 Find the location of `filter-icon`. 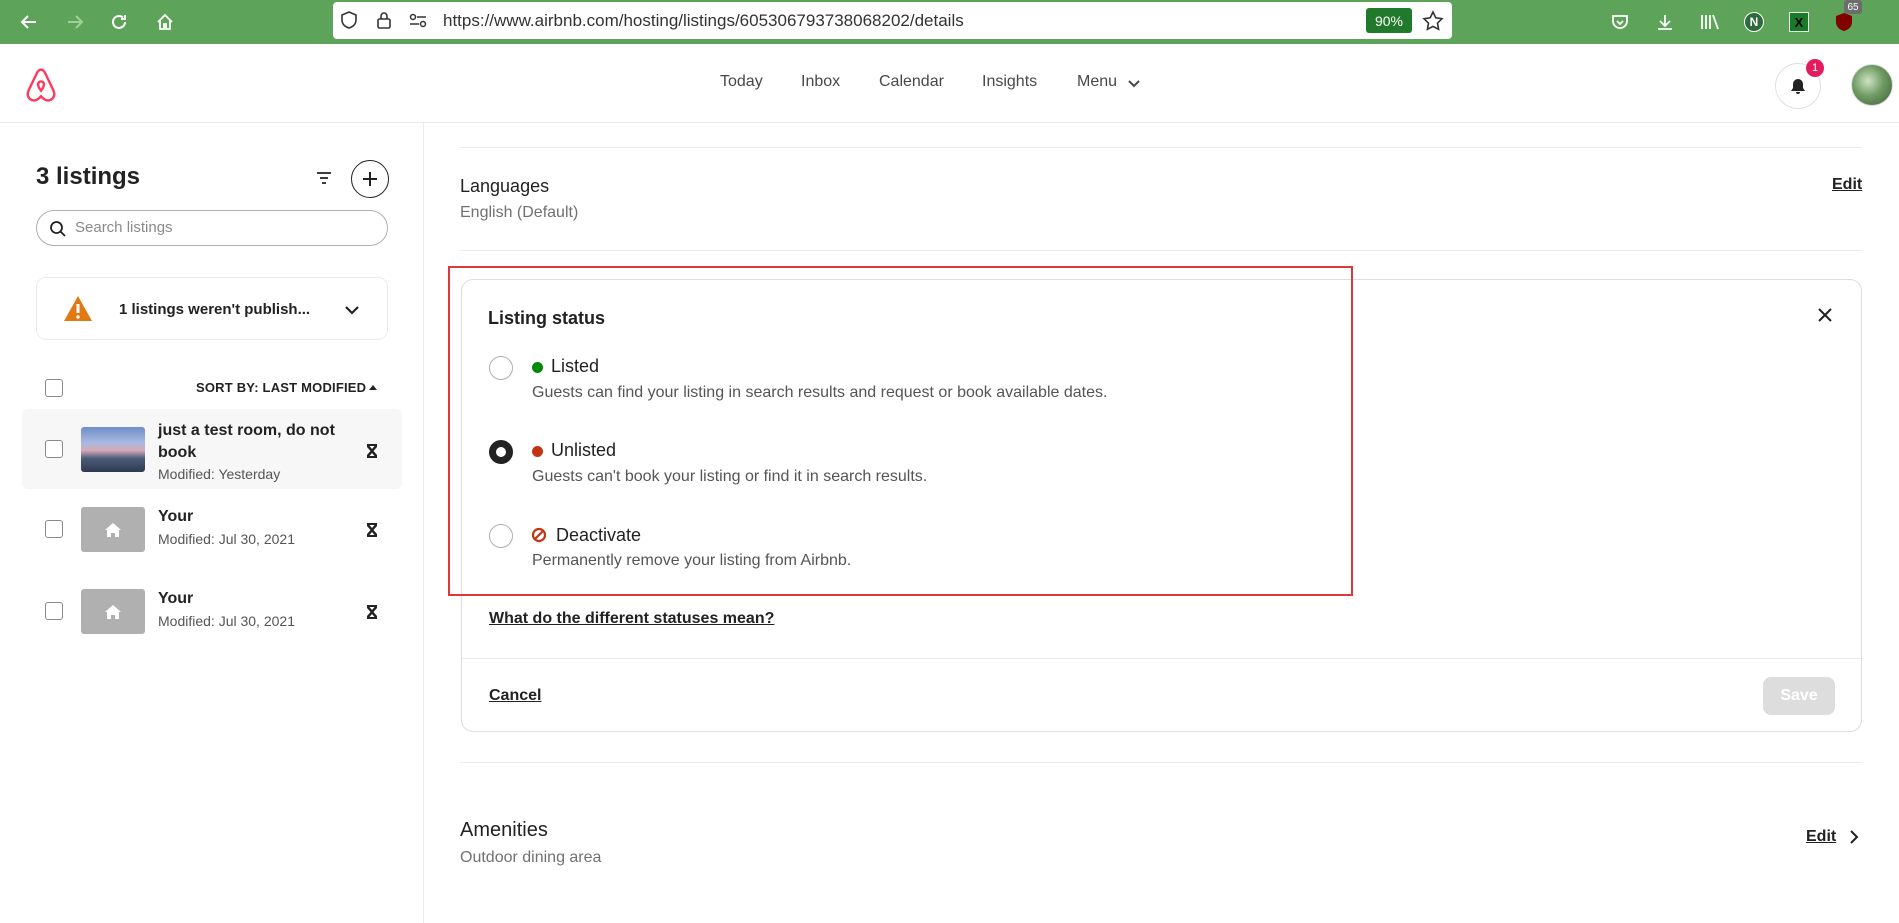

filter-icon is located at coordinates (324, 178).